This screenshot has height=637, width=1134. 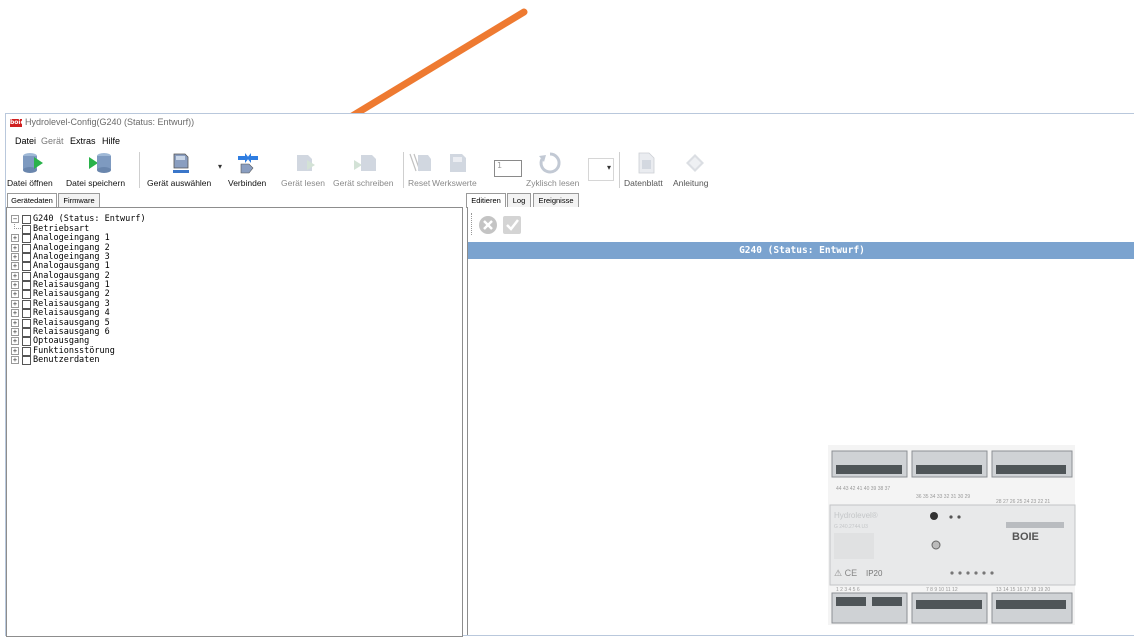 I want to click on editor-header: G240 (Status: Entwurf), so click(x=801, y=250).